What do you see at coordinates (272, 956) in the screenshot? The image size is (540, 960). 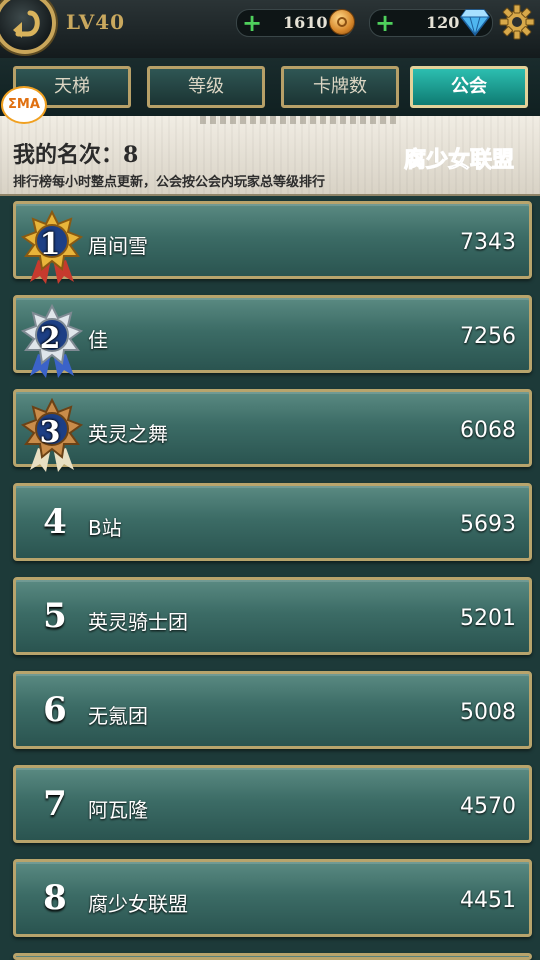 I see `ranking-row-partial` at bounding box center [272, 956].